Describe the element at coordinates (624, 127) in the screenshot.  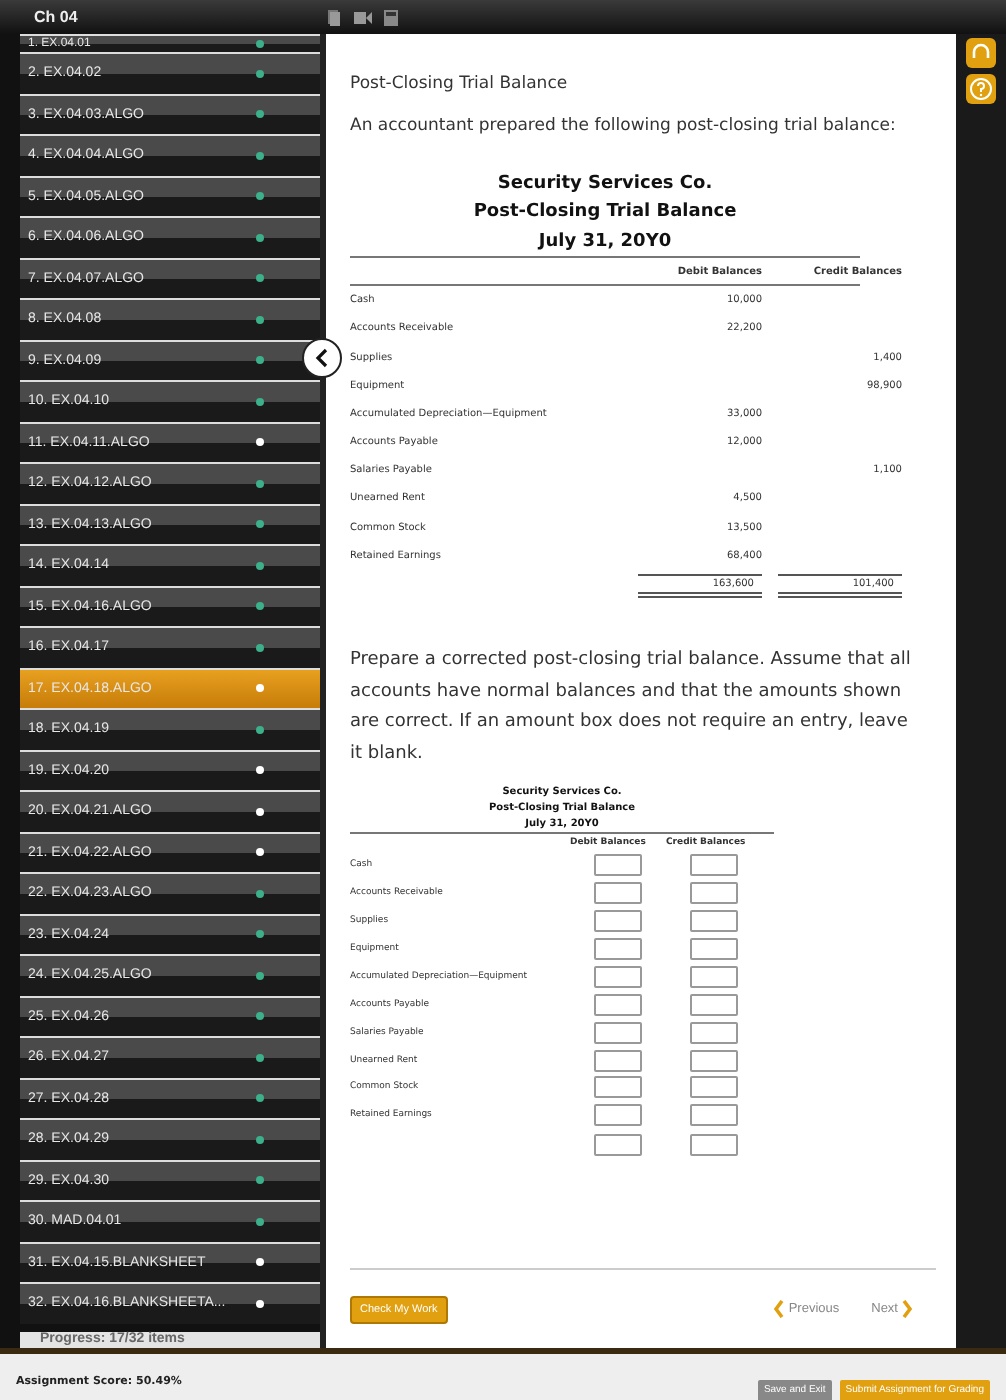
I see `question-text: An accountant prepared the following post-closing trial balance:` at that location.